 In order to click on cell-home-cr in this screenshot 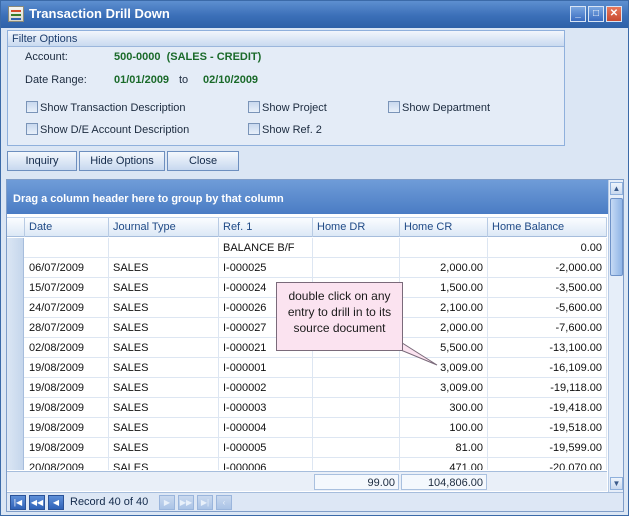, I will do `click(444, 248)`.